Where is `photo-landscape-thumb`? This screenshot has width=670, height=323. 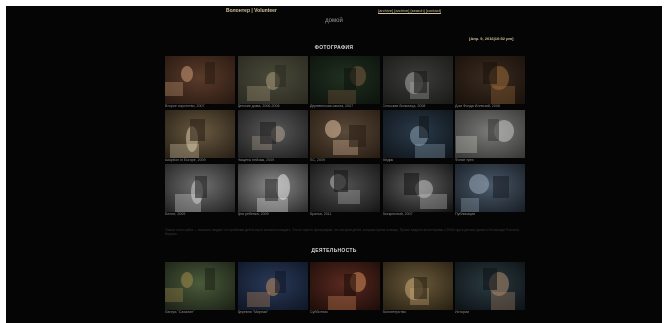
photo-landscape-thumb is located at coordinates (272, 134).